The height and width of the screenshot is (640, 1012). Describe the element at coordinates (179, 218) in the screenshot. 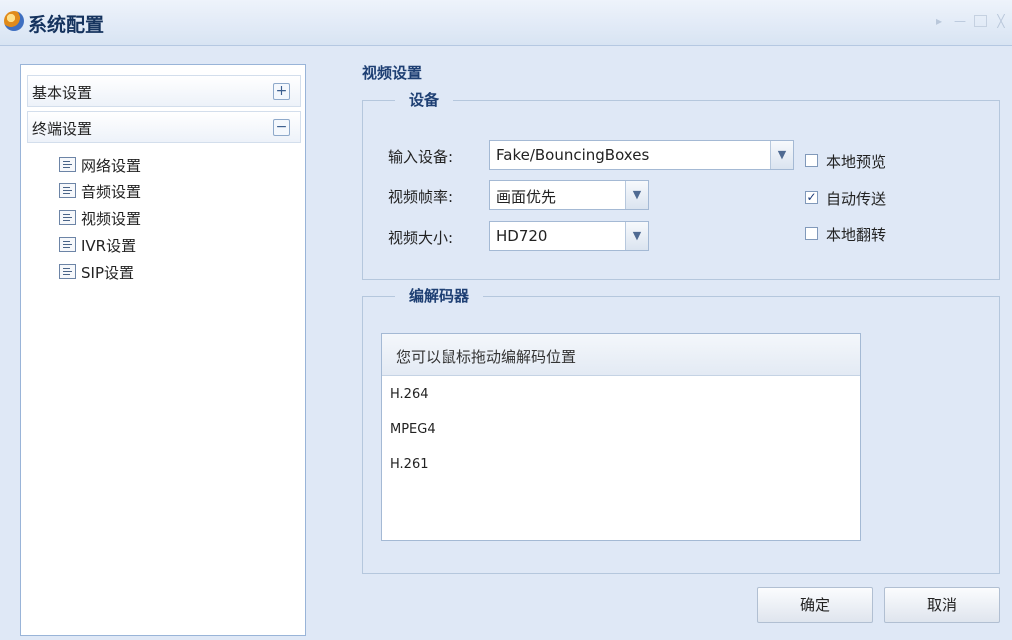

I see `nav-item-video-settings: 视频设置` at that location.